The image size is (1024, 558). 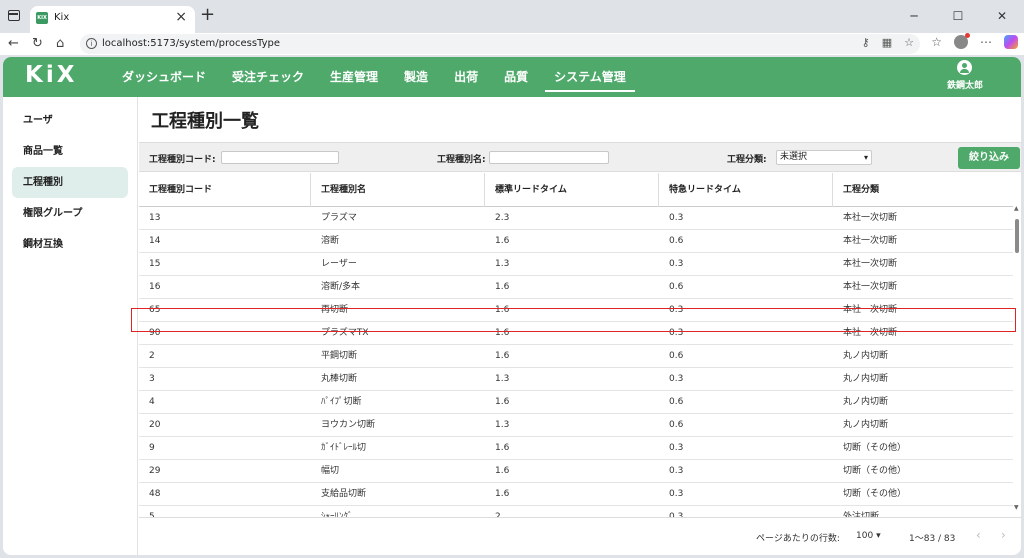 I want to click on cell-name: プラズマTX, so click(x=345, y=333).